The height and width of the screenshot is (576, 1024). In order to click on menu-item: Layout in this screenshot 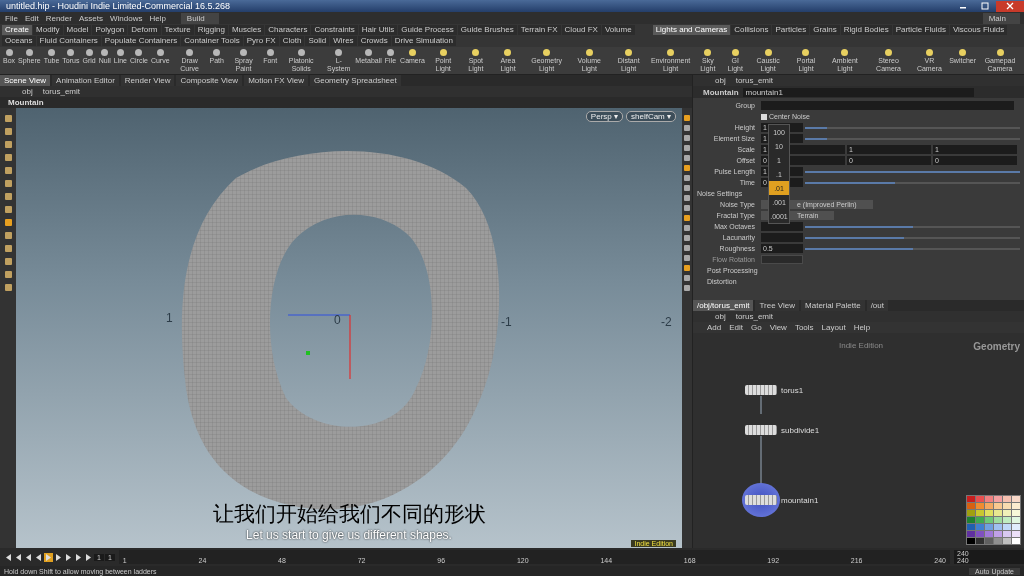, I will do `click(833, 327)`.